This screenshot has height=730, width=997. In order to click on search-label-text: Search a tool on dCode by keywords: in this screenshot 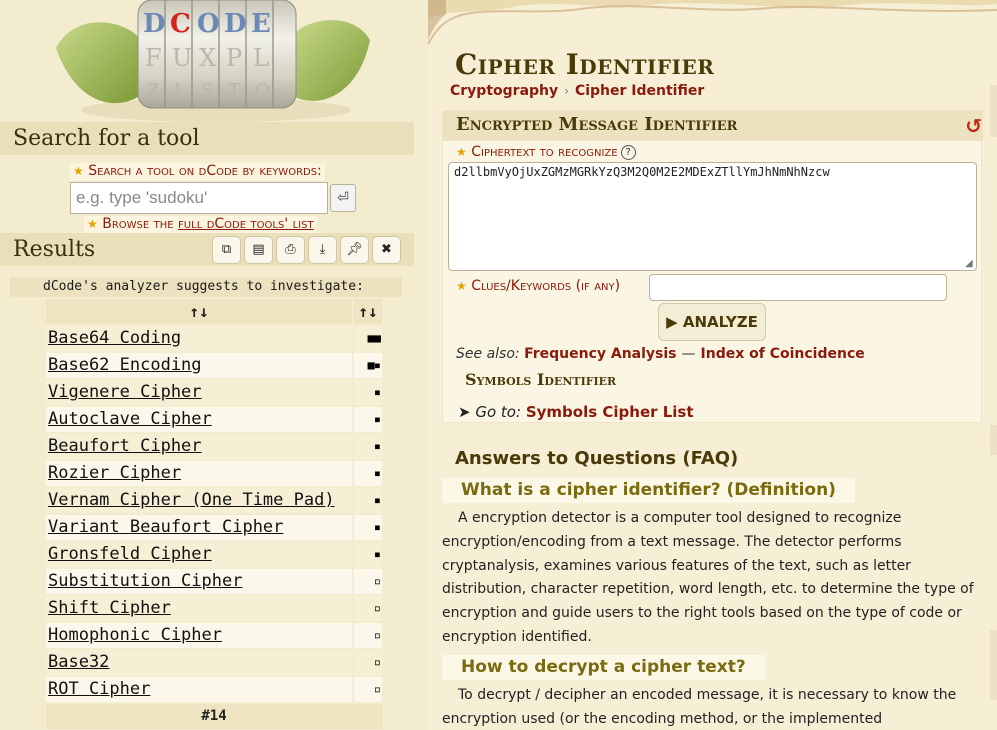, I will do `click(205, 171)`.